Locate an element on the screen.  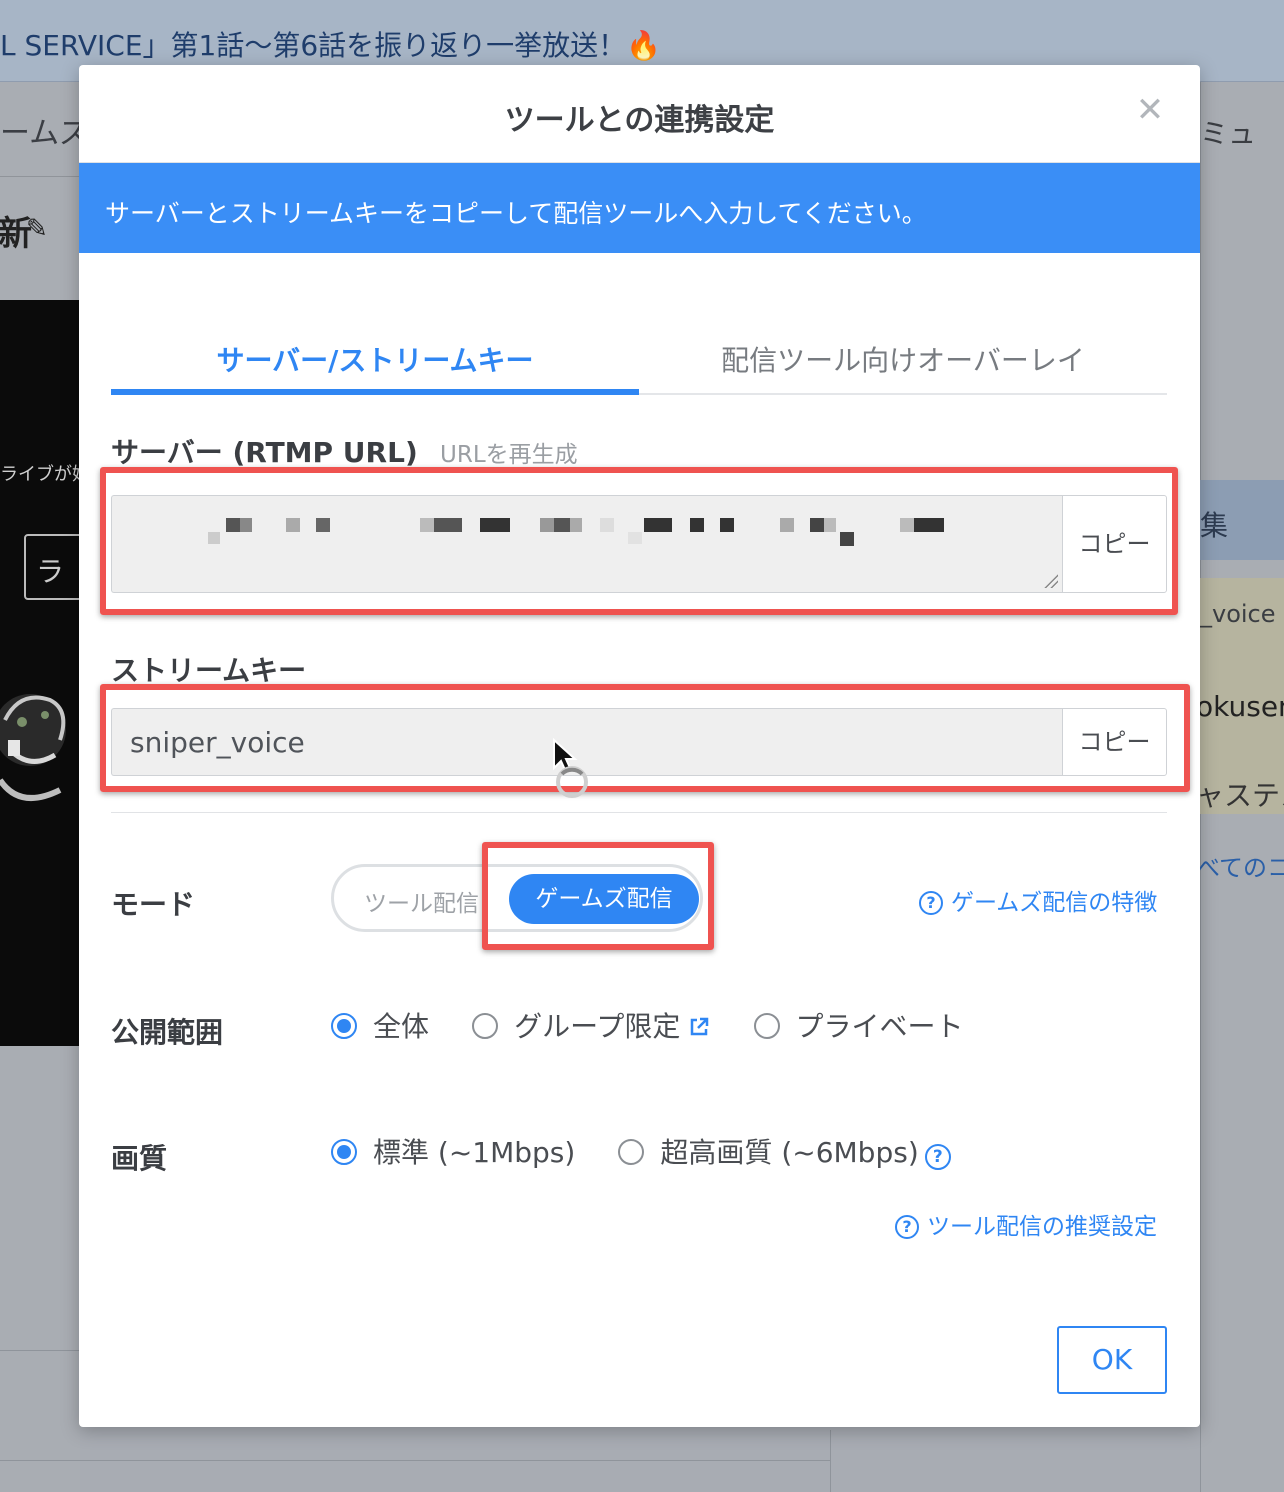
visibility-radio-group: 全体 グループ限定 プライベート is located at coordinates (666, 1025).